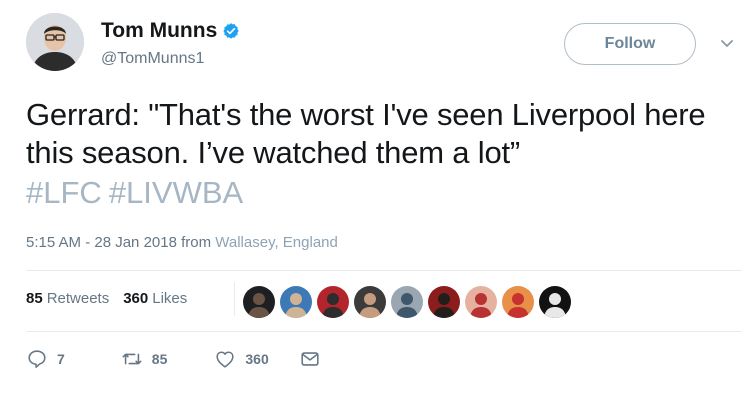 The image size is (750, 412). Describe the element at coordinates (55, 42) in the screenshot. I see `author-avatar` at that location.